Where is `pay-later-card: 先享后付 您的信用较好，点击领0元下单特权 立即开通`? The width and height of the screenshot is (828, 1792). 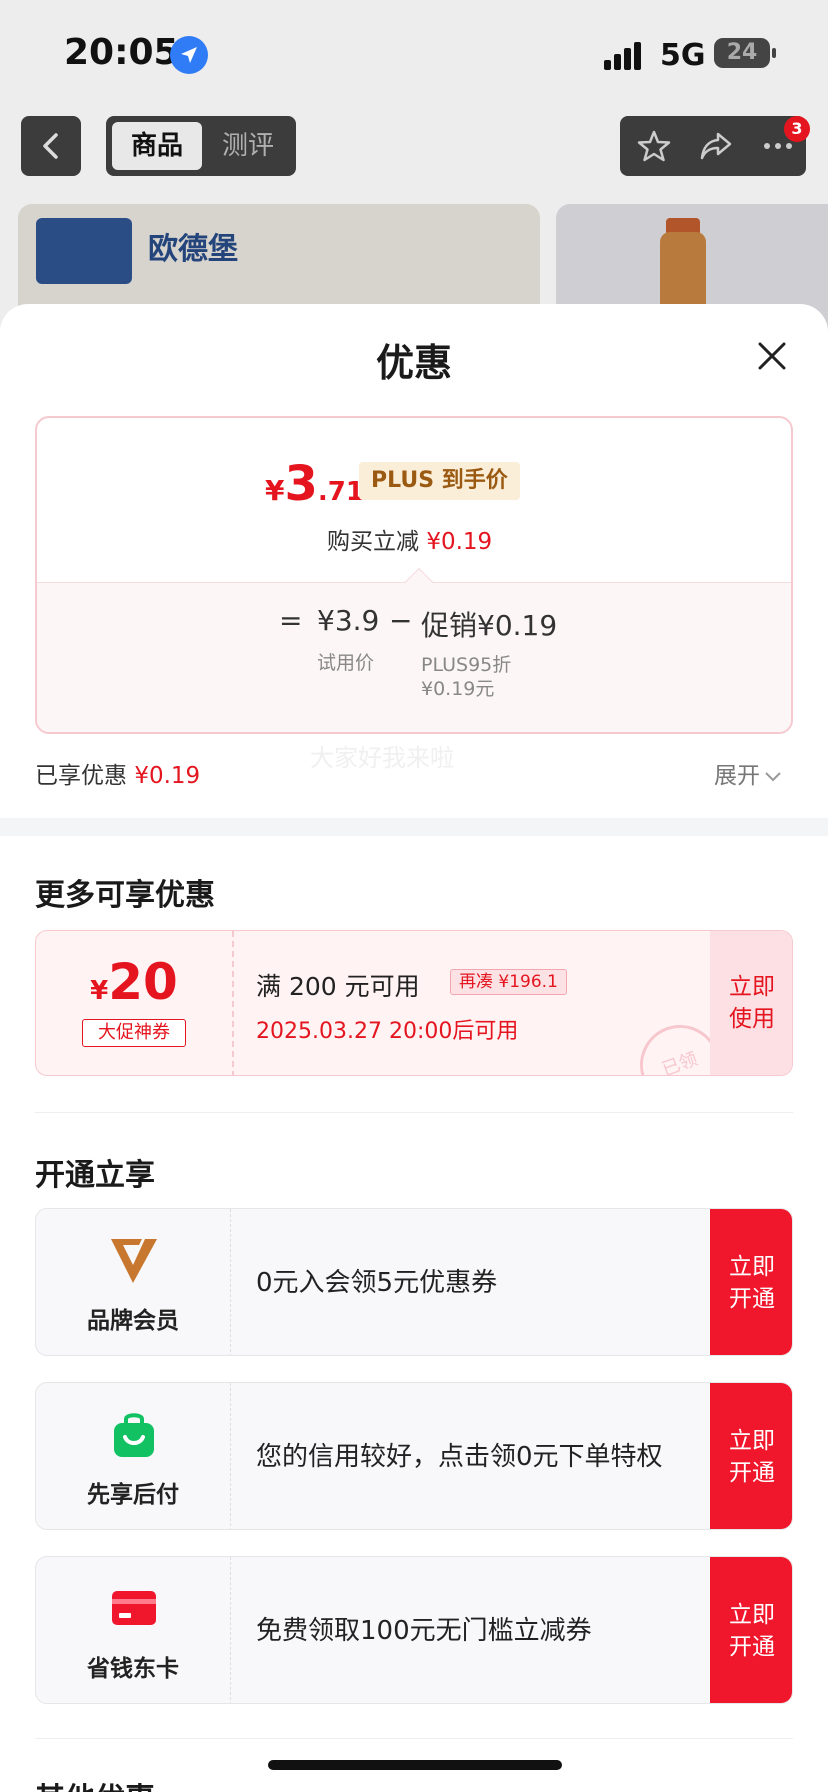
pay-later-card: 先享后付 您的信用较好，点击领0元下单特权 立即开通 is located at coordinates (414, 1456).